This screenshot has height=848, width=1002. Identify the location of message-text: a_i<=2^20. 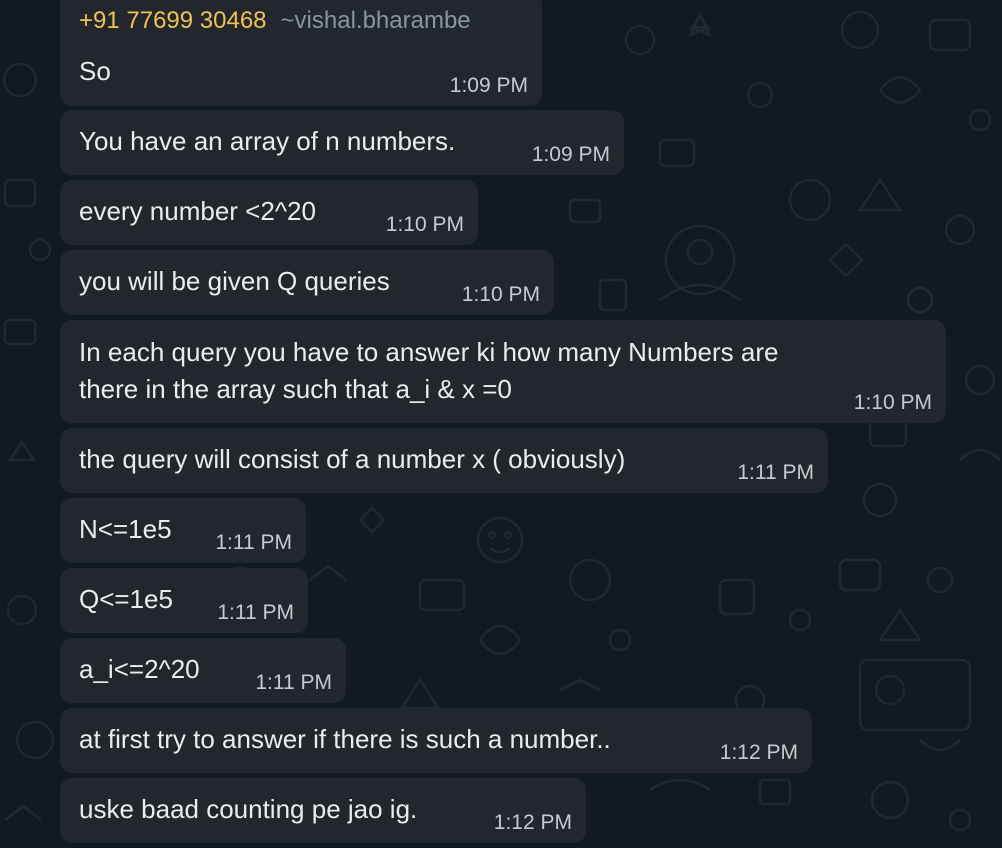
(139, 669).